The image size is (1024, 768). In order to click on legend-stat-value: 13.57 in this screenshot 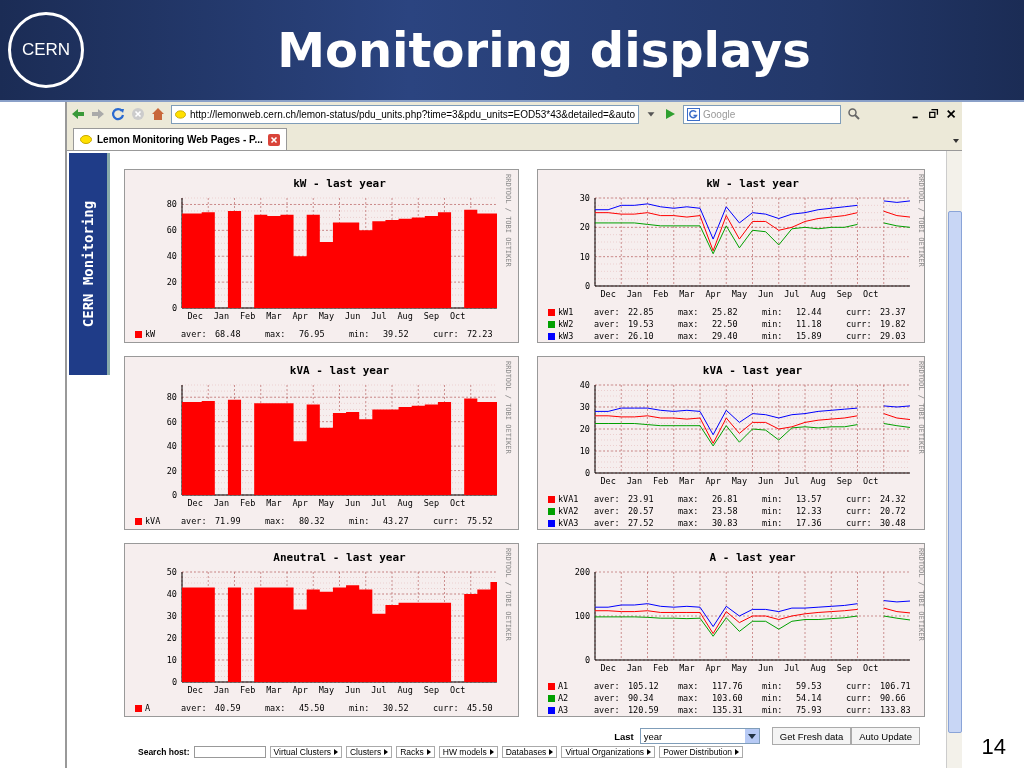, I will do `click(809, 499)`.